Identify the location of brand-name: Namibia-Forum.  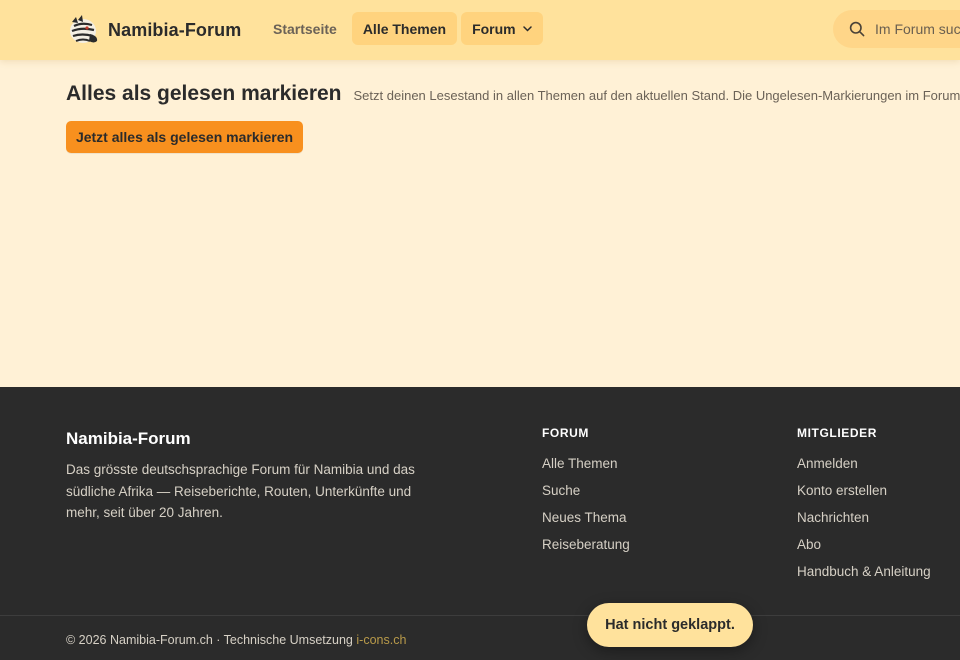
(175, 29).